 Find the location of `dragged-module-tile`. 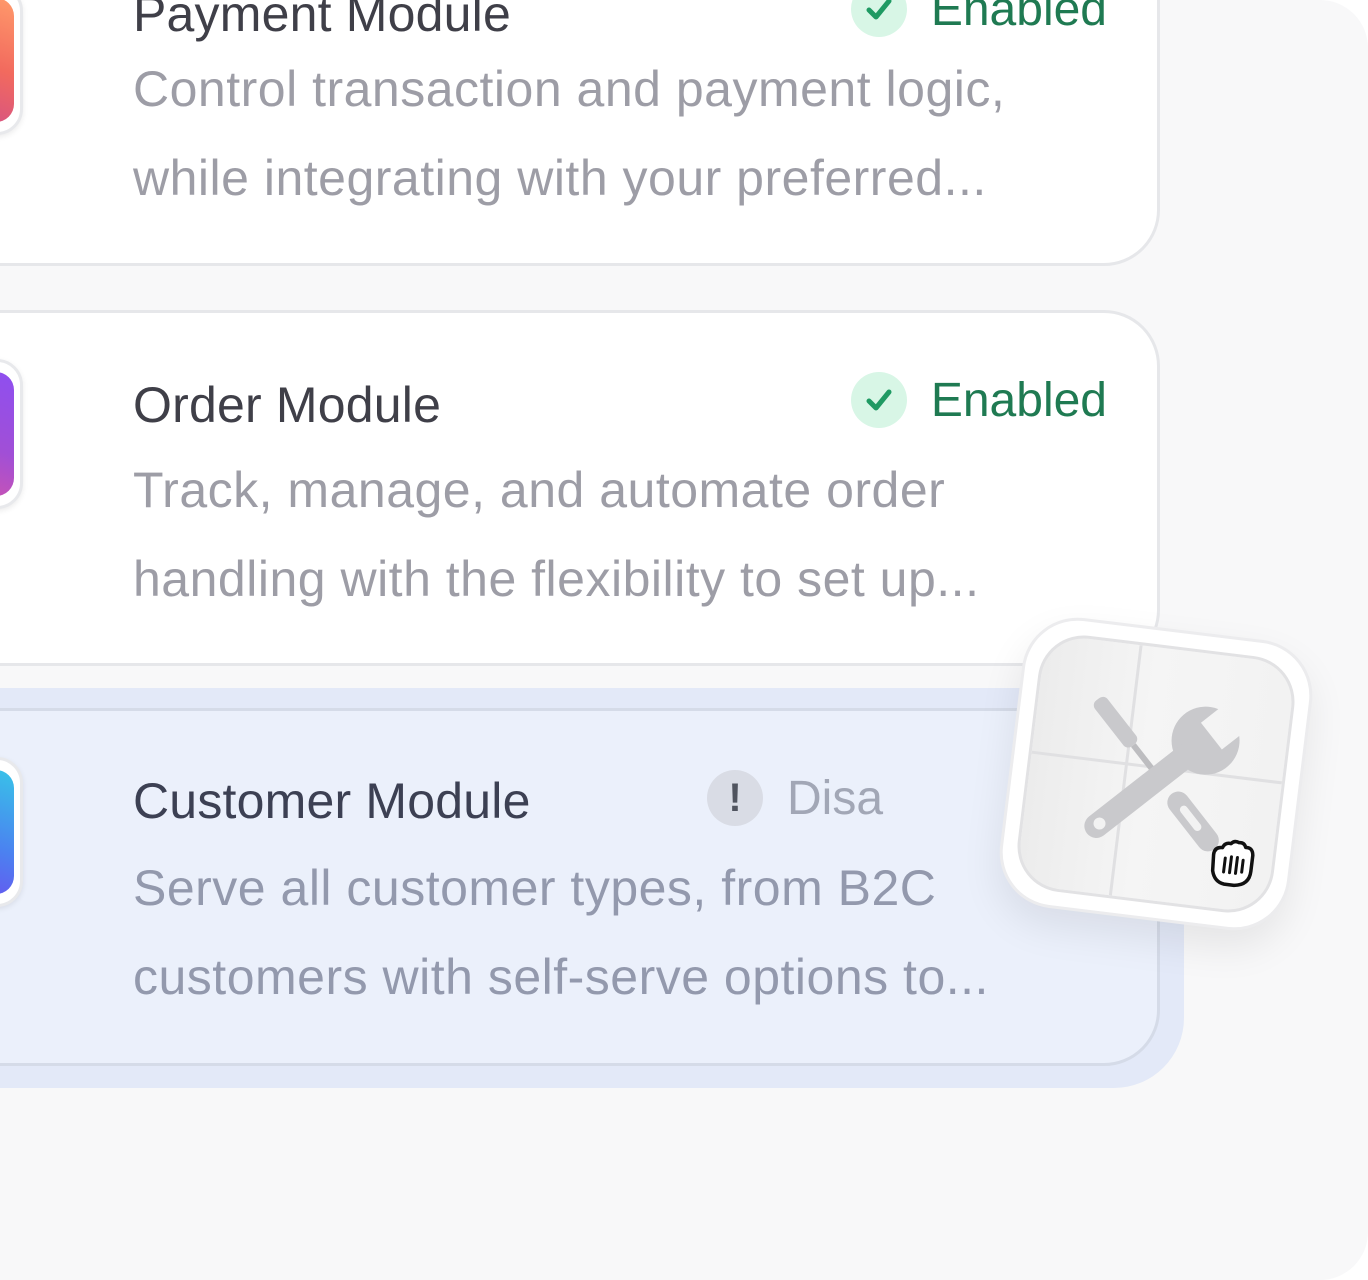

dragged-module-tile is located at coordinates (1156, 774).